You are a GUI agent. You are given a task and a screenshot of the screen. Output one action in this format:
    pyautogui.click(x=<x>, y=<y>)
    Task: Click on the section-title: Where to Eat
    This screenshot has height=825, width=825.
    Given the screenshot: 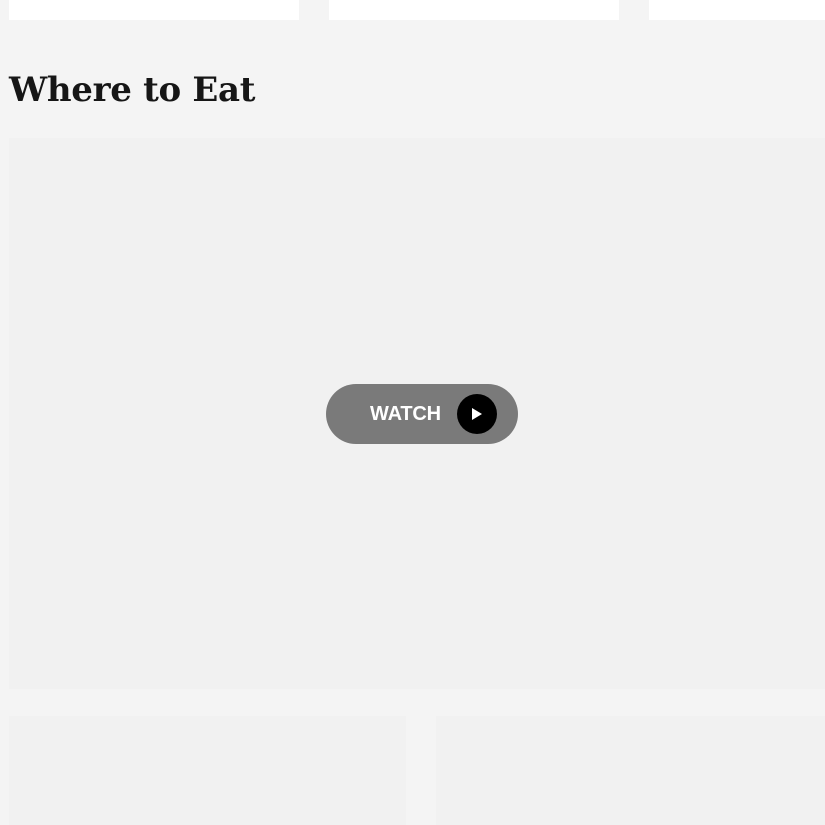 What is the action you would take?
    pyautogui.click(x=132, y=90)
    